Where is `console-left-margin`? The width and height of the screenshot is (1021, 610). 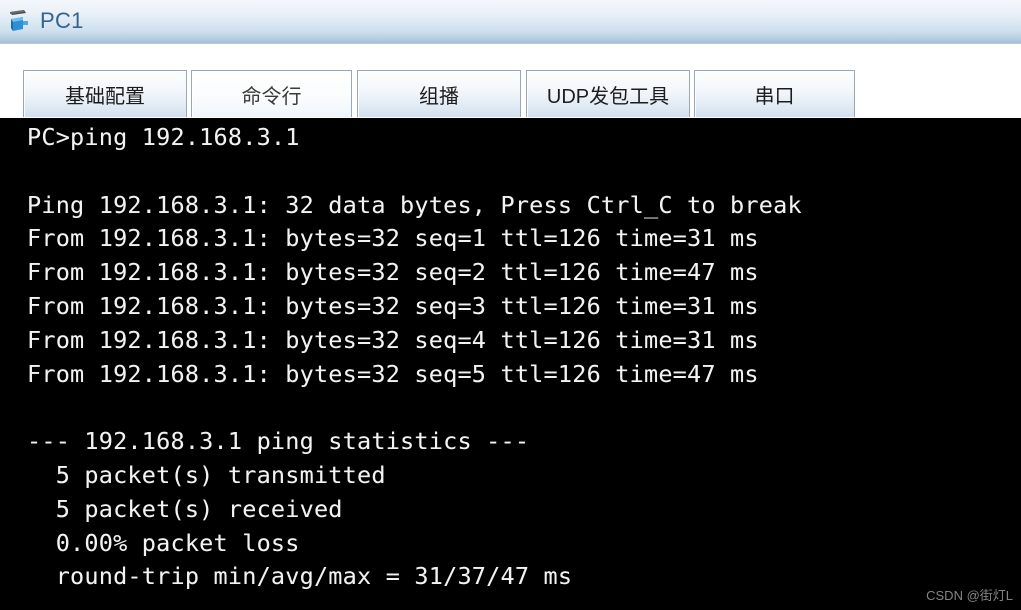
console-left-margin is located at coordinates (11, 364).